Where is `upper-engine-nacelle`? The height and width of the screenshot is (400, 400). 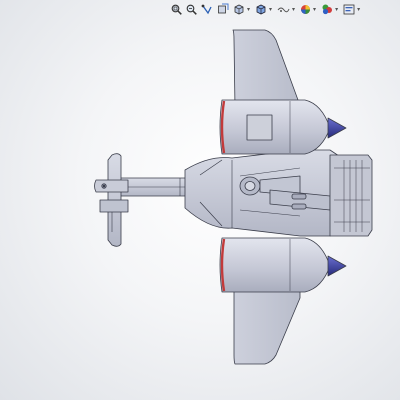
upper-engine-nacelle is located at coordinates (283, 127).